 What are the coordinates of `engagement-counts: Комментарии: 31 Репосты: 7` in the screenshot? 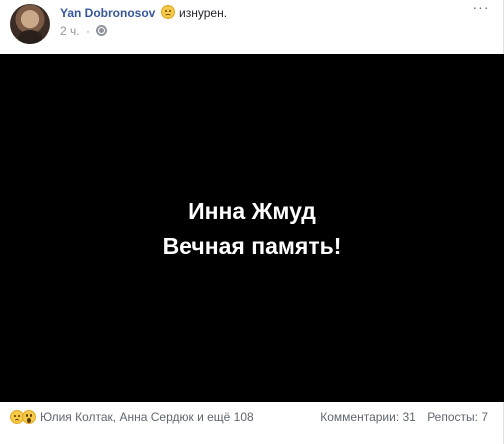 It's located at (404, 417).